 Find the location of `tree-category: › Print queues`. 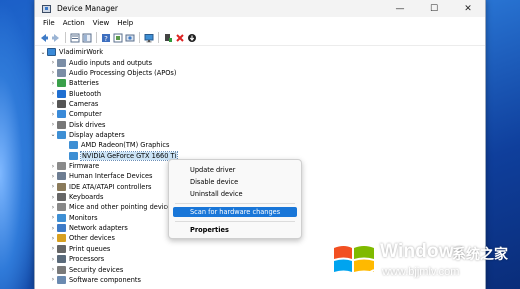

tree-category: › Print queues is located at coordinates (79, 249).